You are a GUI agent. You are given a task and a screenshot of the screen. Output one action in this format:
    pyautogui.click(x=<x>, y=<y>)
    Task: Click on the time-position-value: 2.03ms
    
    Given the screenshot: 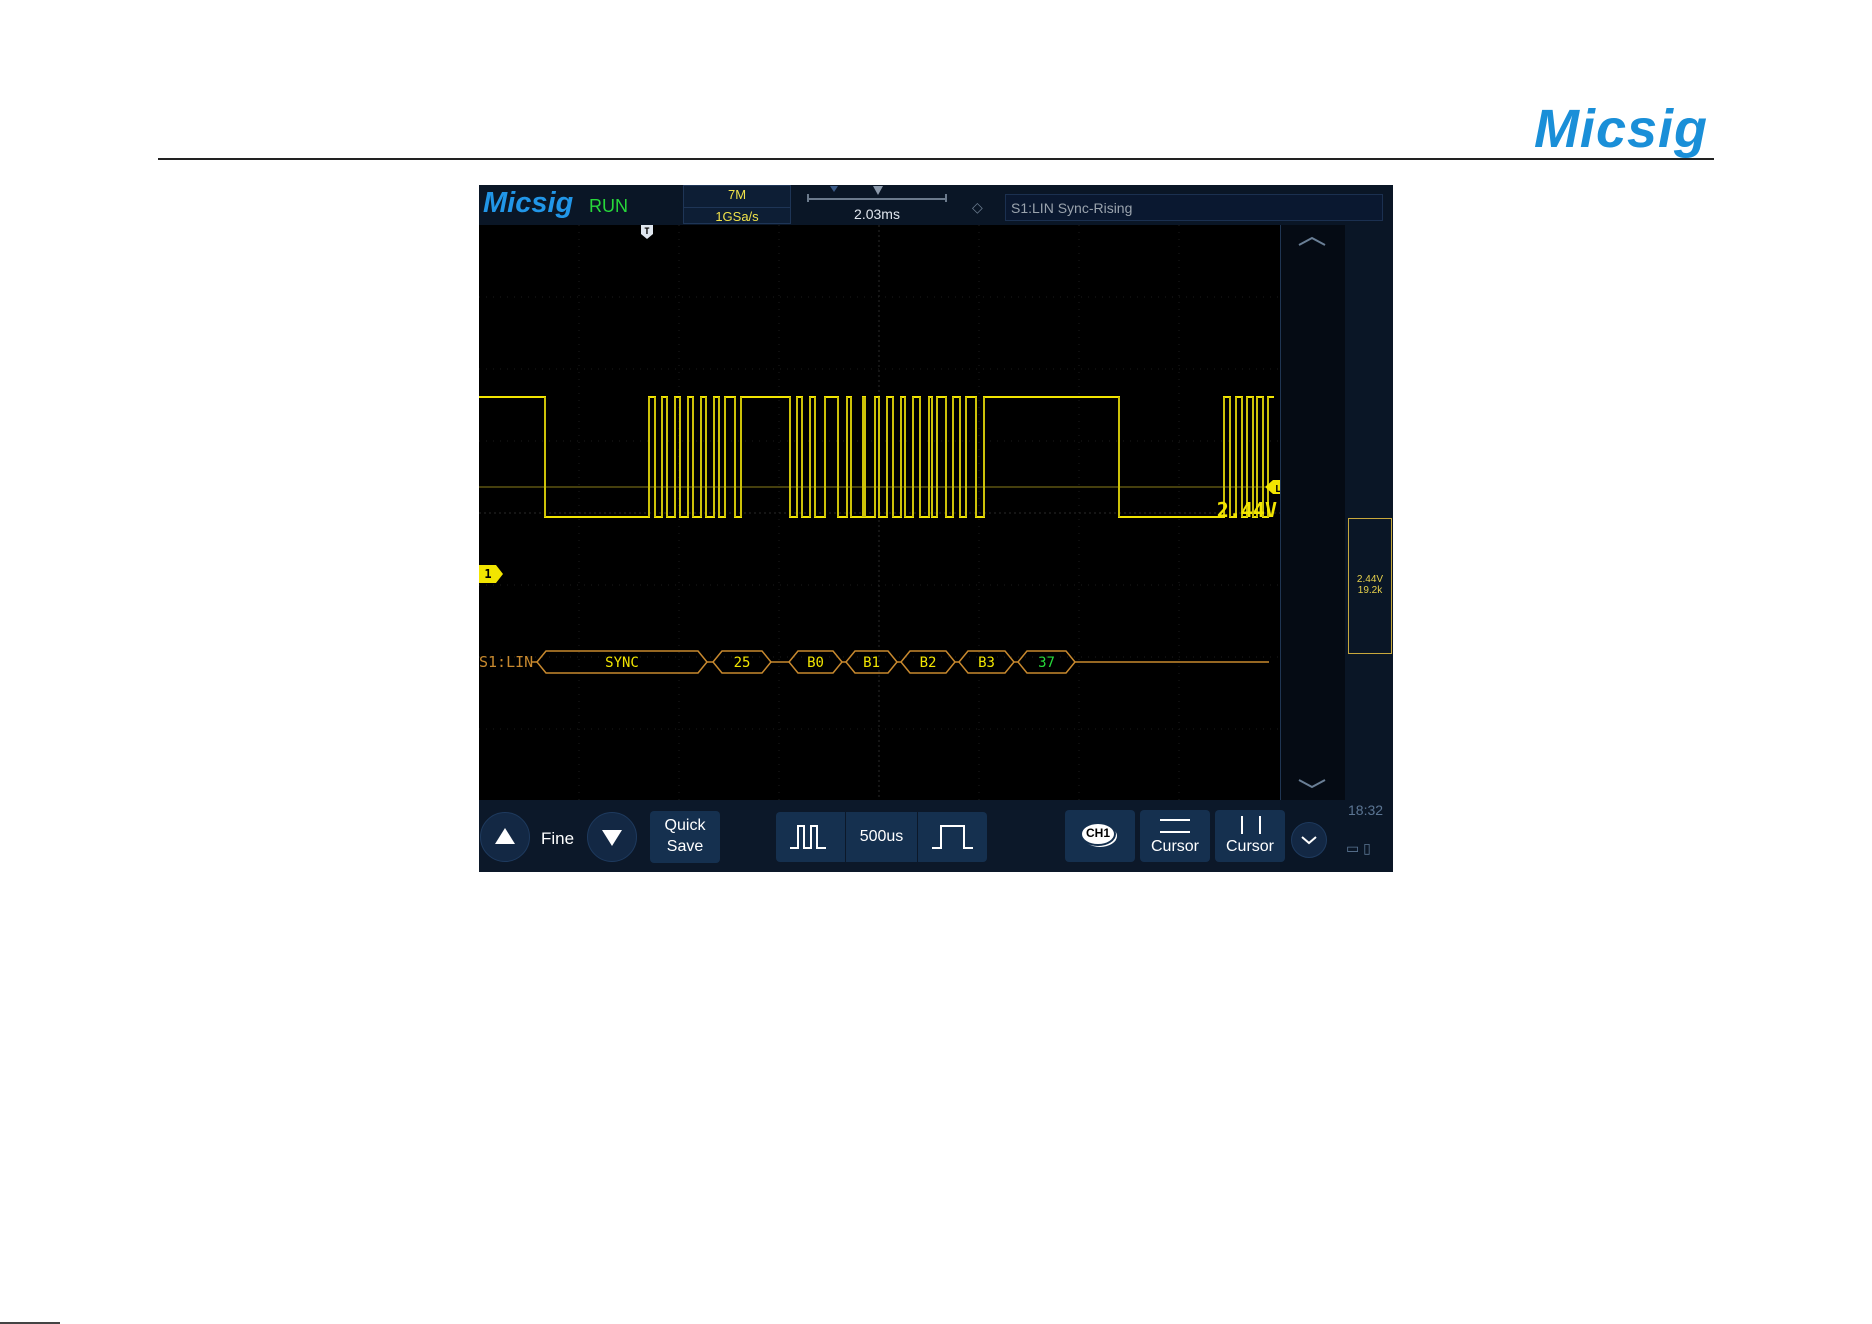 What is the action you would take?
    pyautogui.click(x=877, y=214)
    